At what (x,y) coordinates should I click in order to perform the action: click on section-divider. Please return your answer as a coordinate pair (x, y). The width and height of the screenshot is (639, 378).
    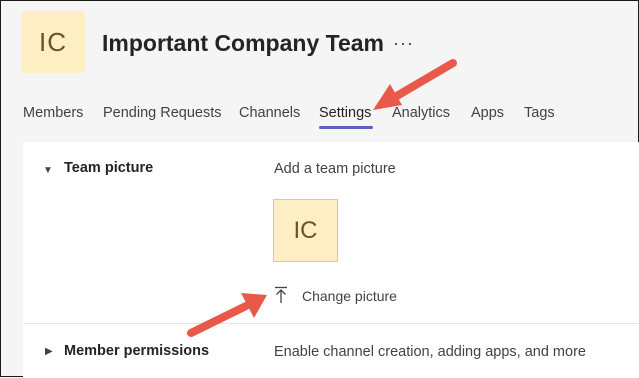
    Looking at the image, I should click on (331, 323).